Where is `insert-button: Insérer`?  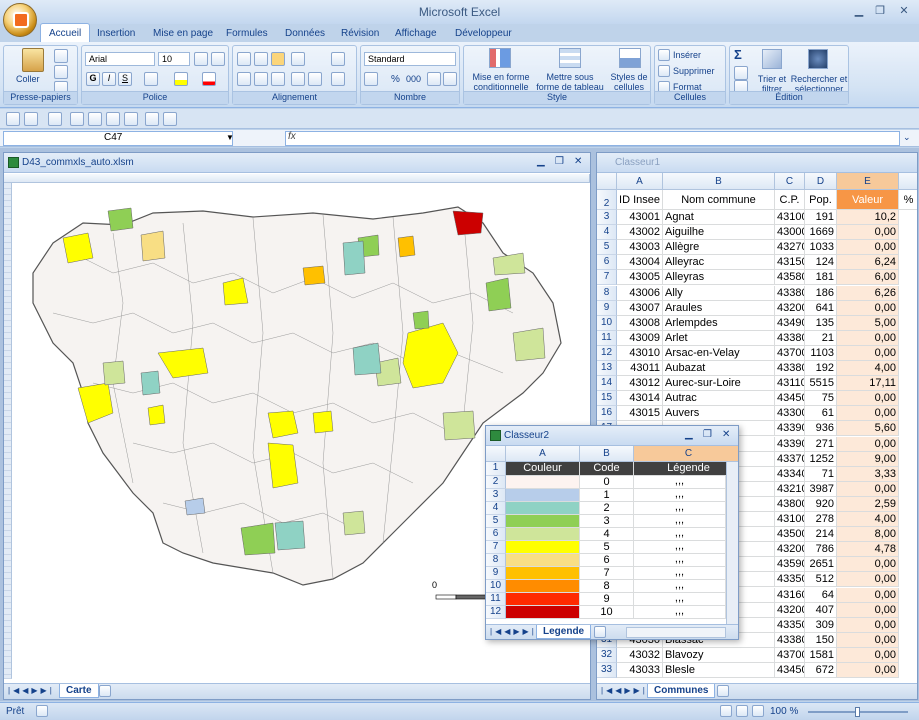
insert-button: Insérer is located at coordinates (687, 55).